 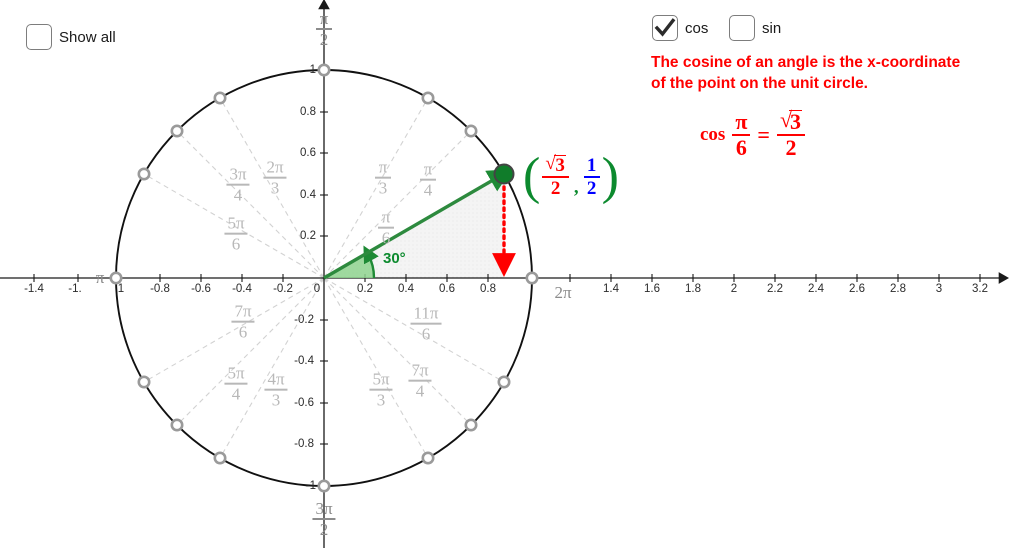 I want to click on angle-label-7pi-6: 7π 6, so click(x=243, y=321).